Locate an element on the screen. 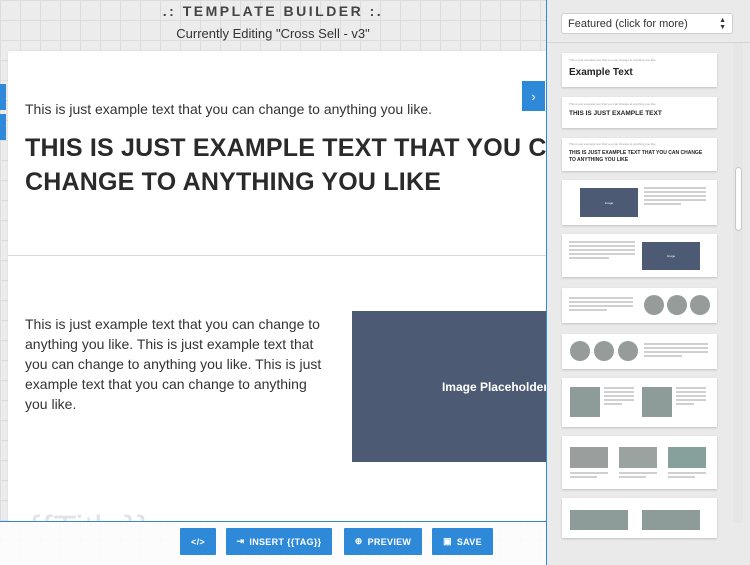 Image resolution: width=750 pixels, height=565 pixels. block-thumb-two-images is located at coordinates (639, 518).